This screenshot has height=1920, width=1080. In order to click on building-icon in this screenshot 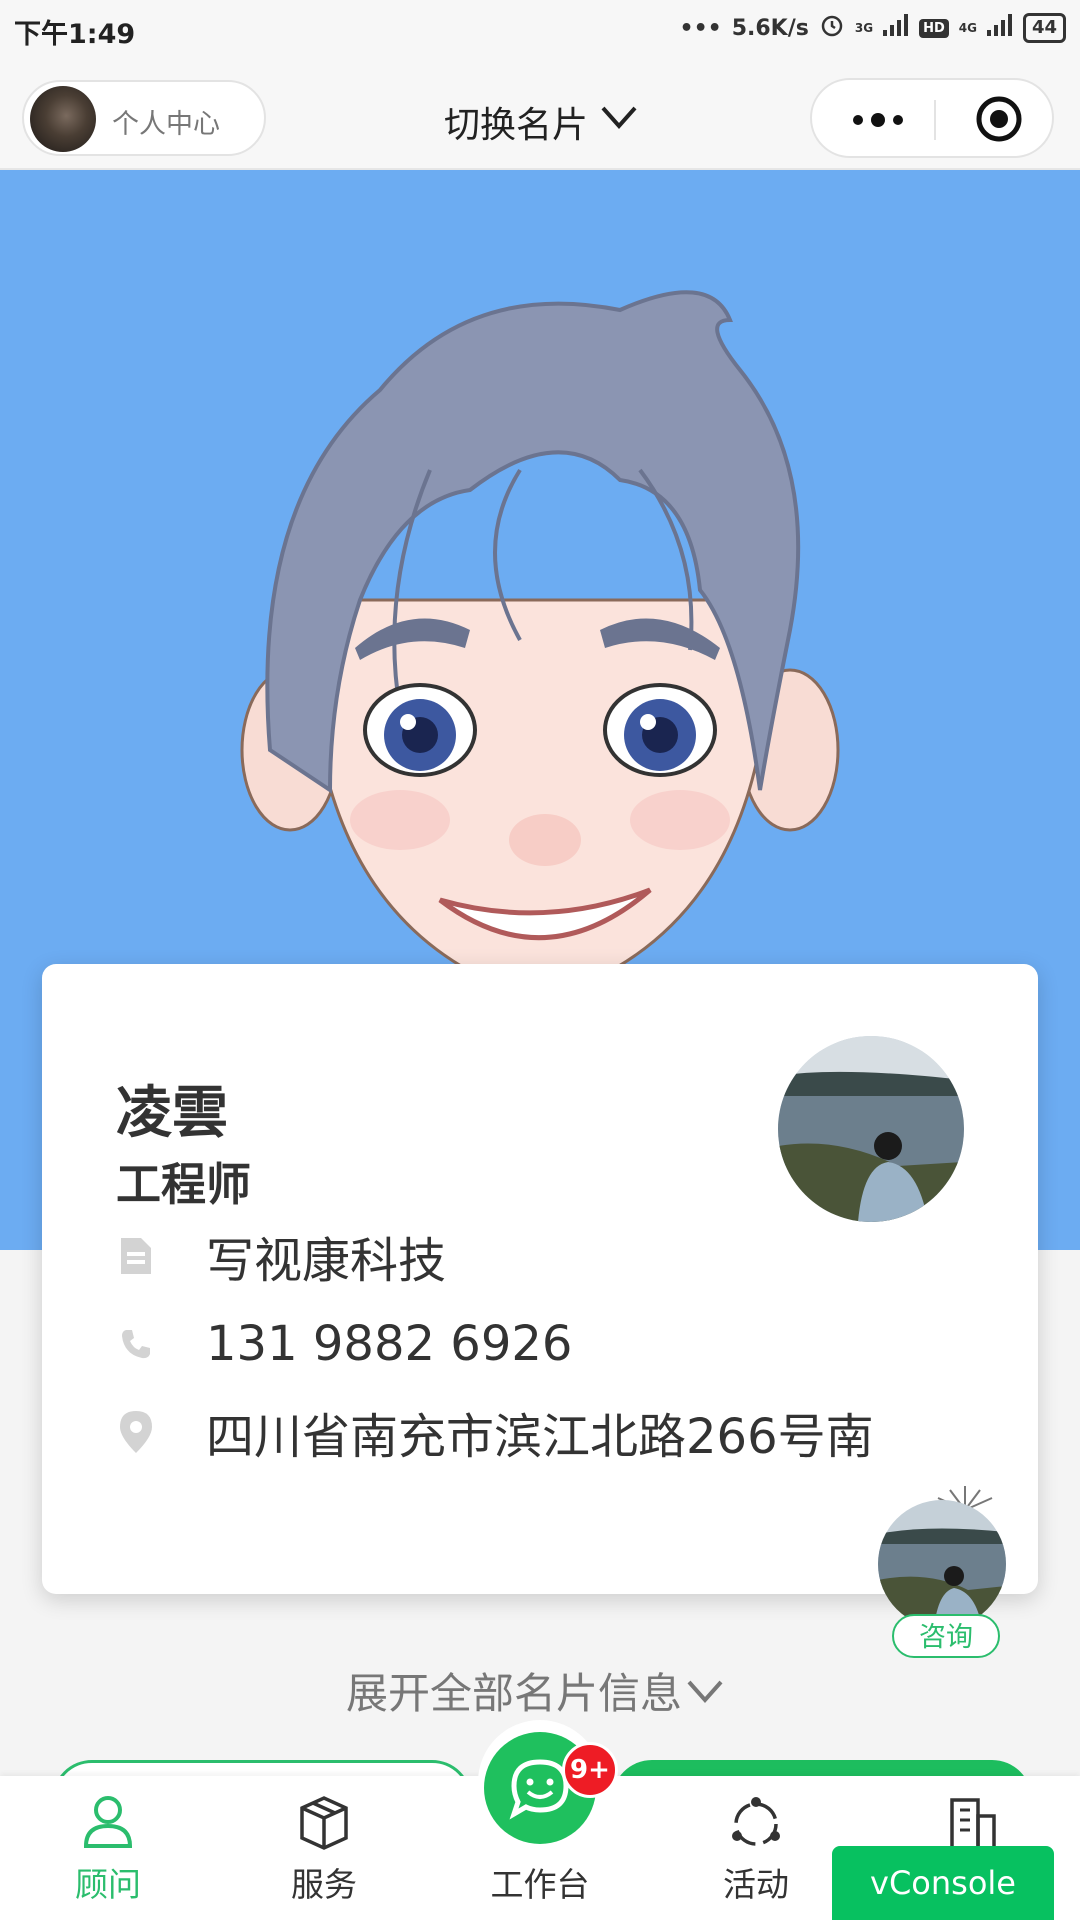, I will do `click(973, 1824)`.